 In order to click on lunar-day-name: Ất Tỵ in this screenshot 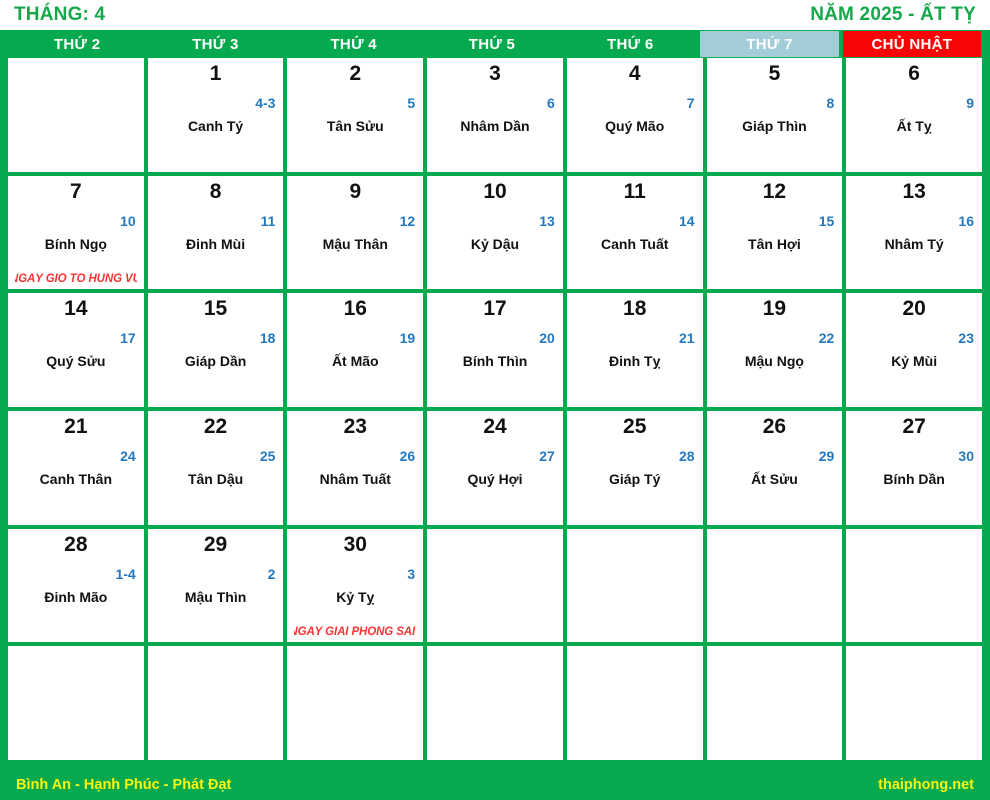, I will do `click(914, 126)`.